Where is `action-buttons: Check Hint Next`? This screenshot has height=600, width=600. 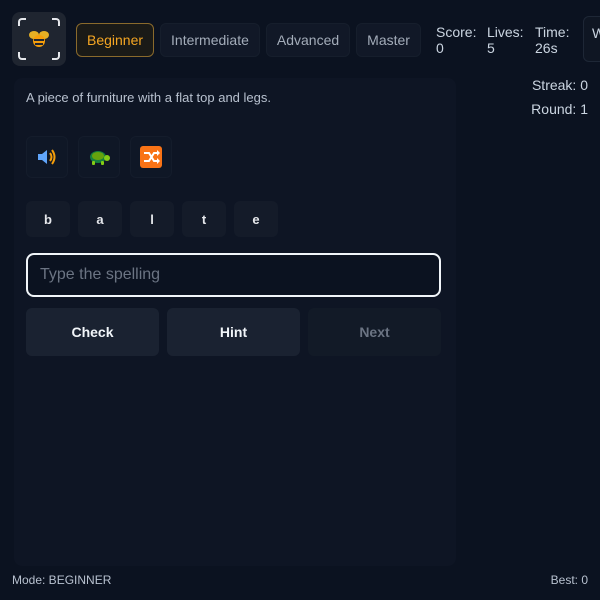 action-buttons: Check Hint Next is located at coordinates (233, 332).